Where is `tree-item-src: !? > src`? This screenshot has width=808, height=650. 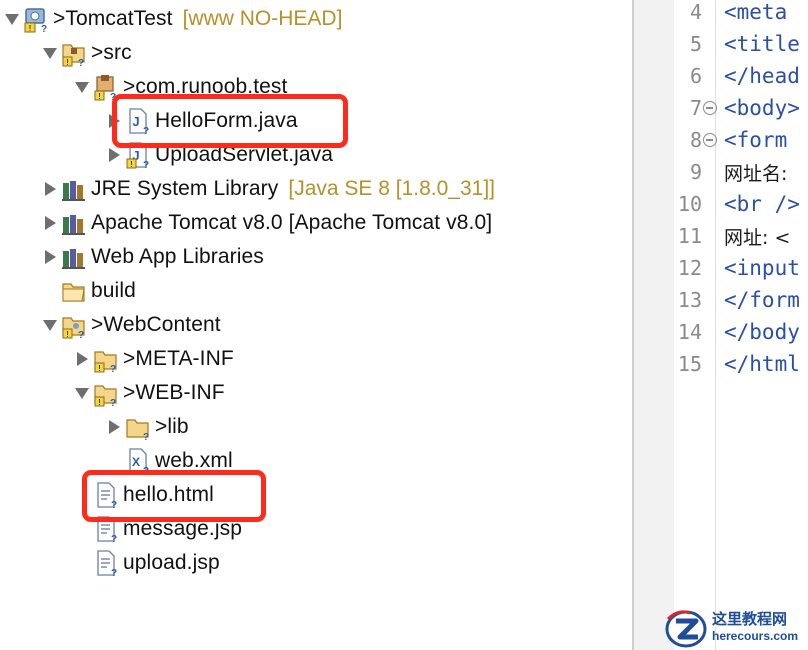
tree-item-src: !? > src is located at coordinates (87, 53).